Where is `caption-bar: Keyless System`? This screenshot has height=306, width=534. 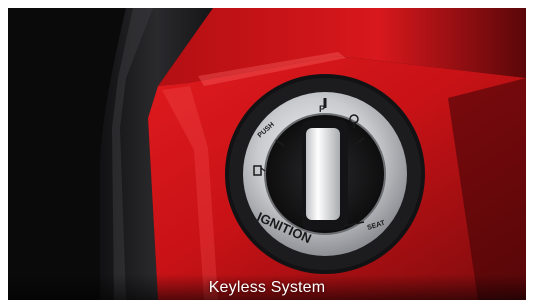 caption-bar: Keyless System is located at coordinates (267, 287).